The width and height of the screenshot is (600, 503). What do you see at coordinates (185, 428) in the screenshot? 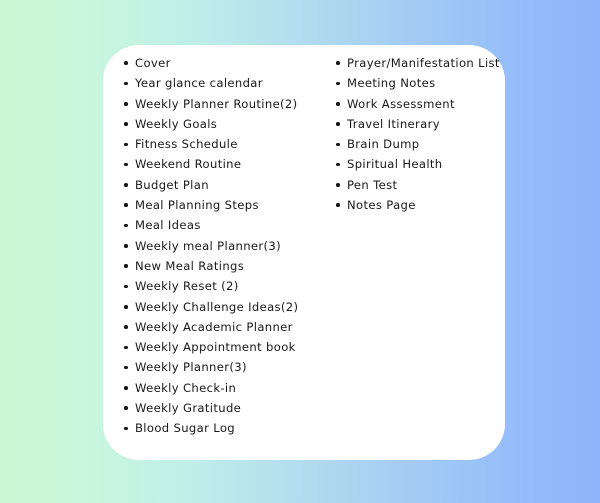
I see `list-item-label: Blood Sugar Log` at bounding box center [185, 428].